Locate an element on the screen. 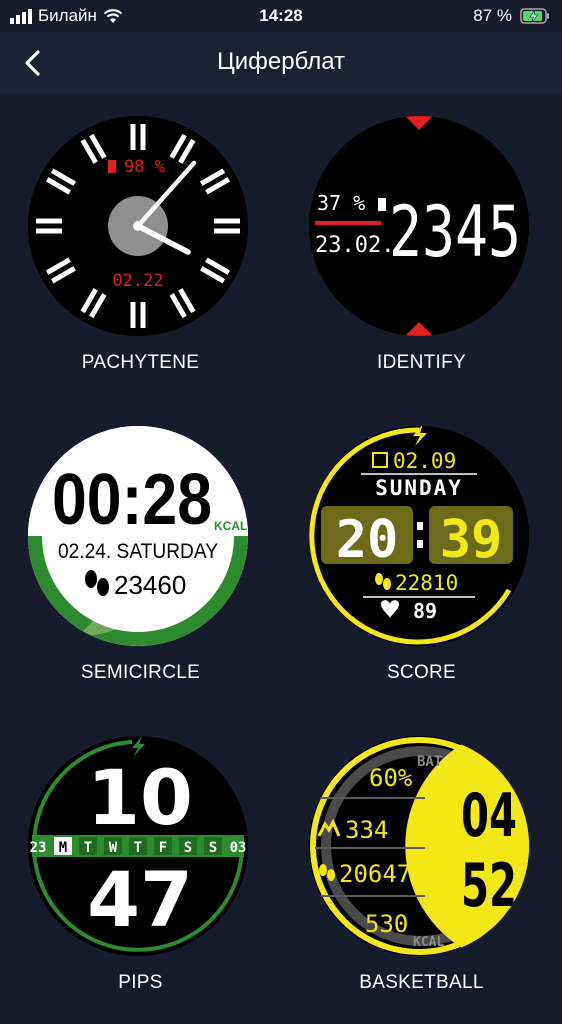 This screenshot has height=1024, width=562. watch-face-preview: 98 % 02.22 is located at coordinates (138, 226).